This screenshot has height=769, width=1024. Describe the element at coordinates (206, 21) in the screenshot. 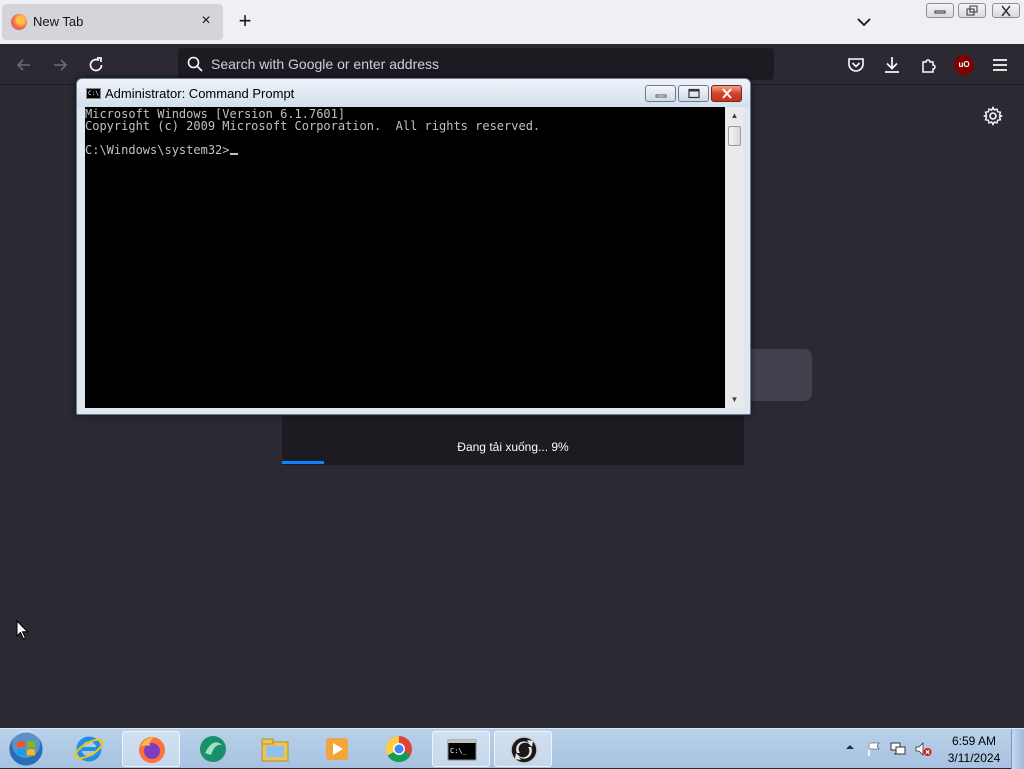

I see `tab-close-icon: ×` at that location.